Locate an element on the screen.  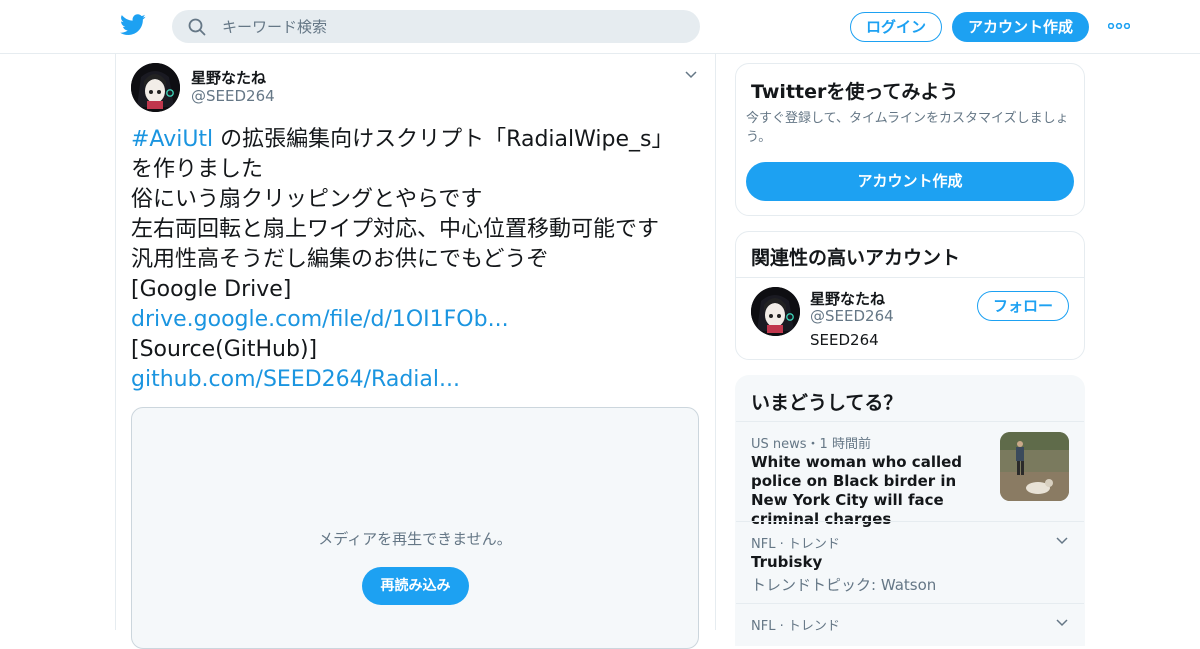
search-bar is located at coordinates (436, 26).